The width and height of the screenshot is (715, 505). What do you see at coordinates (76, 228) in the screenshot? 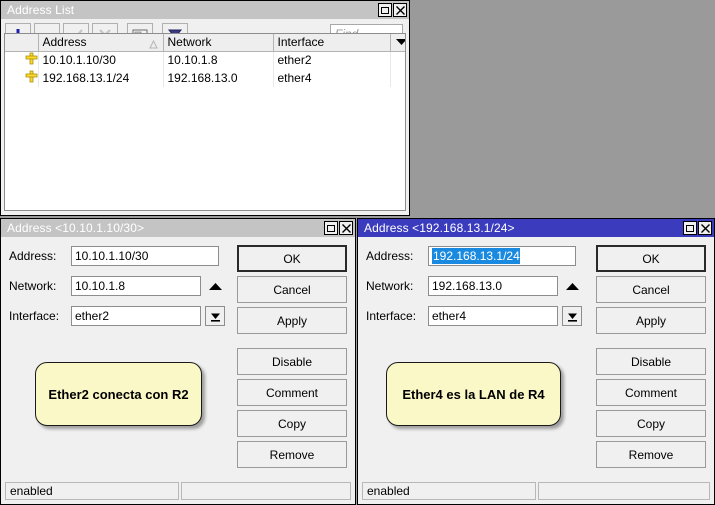
I see `dialog-left-title: Address <10.10.1.10/30>` at bounding box center [76, 228].